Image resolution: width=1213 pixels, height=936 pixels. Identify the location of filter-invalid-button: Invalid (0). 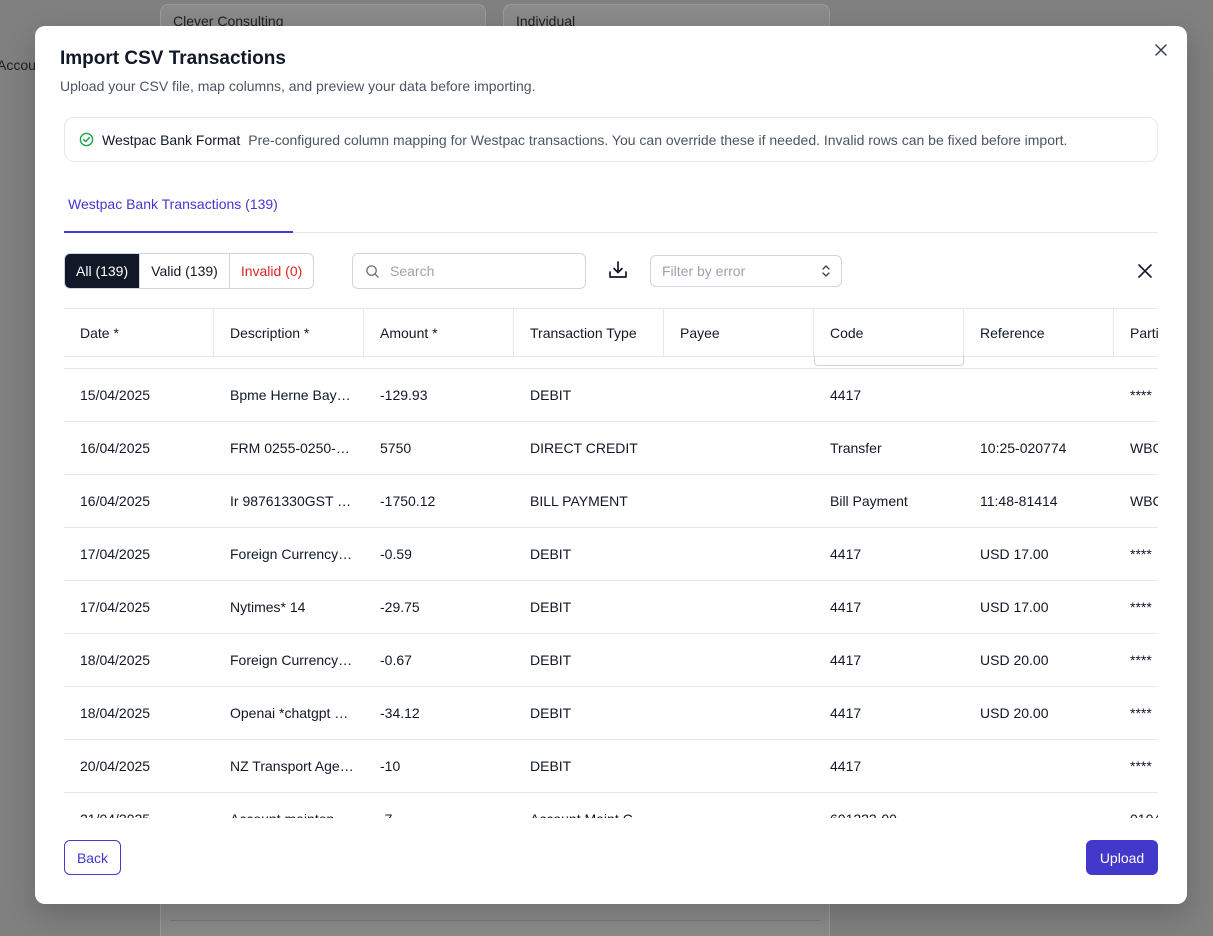
(271, 271).